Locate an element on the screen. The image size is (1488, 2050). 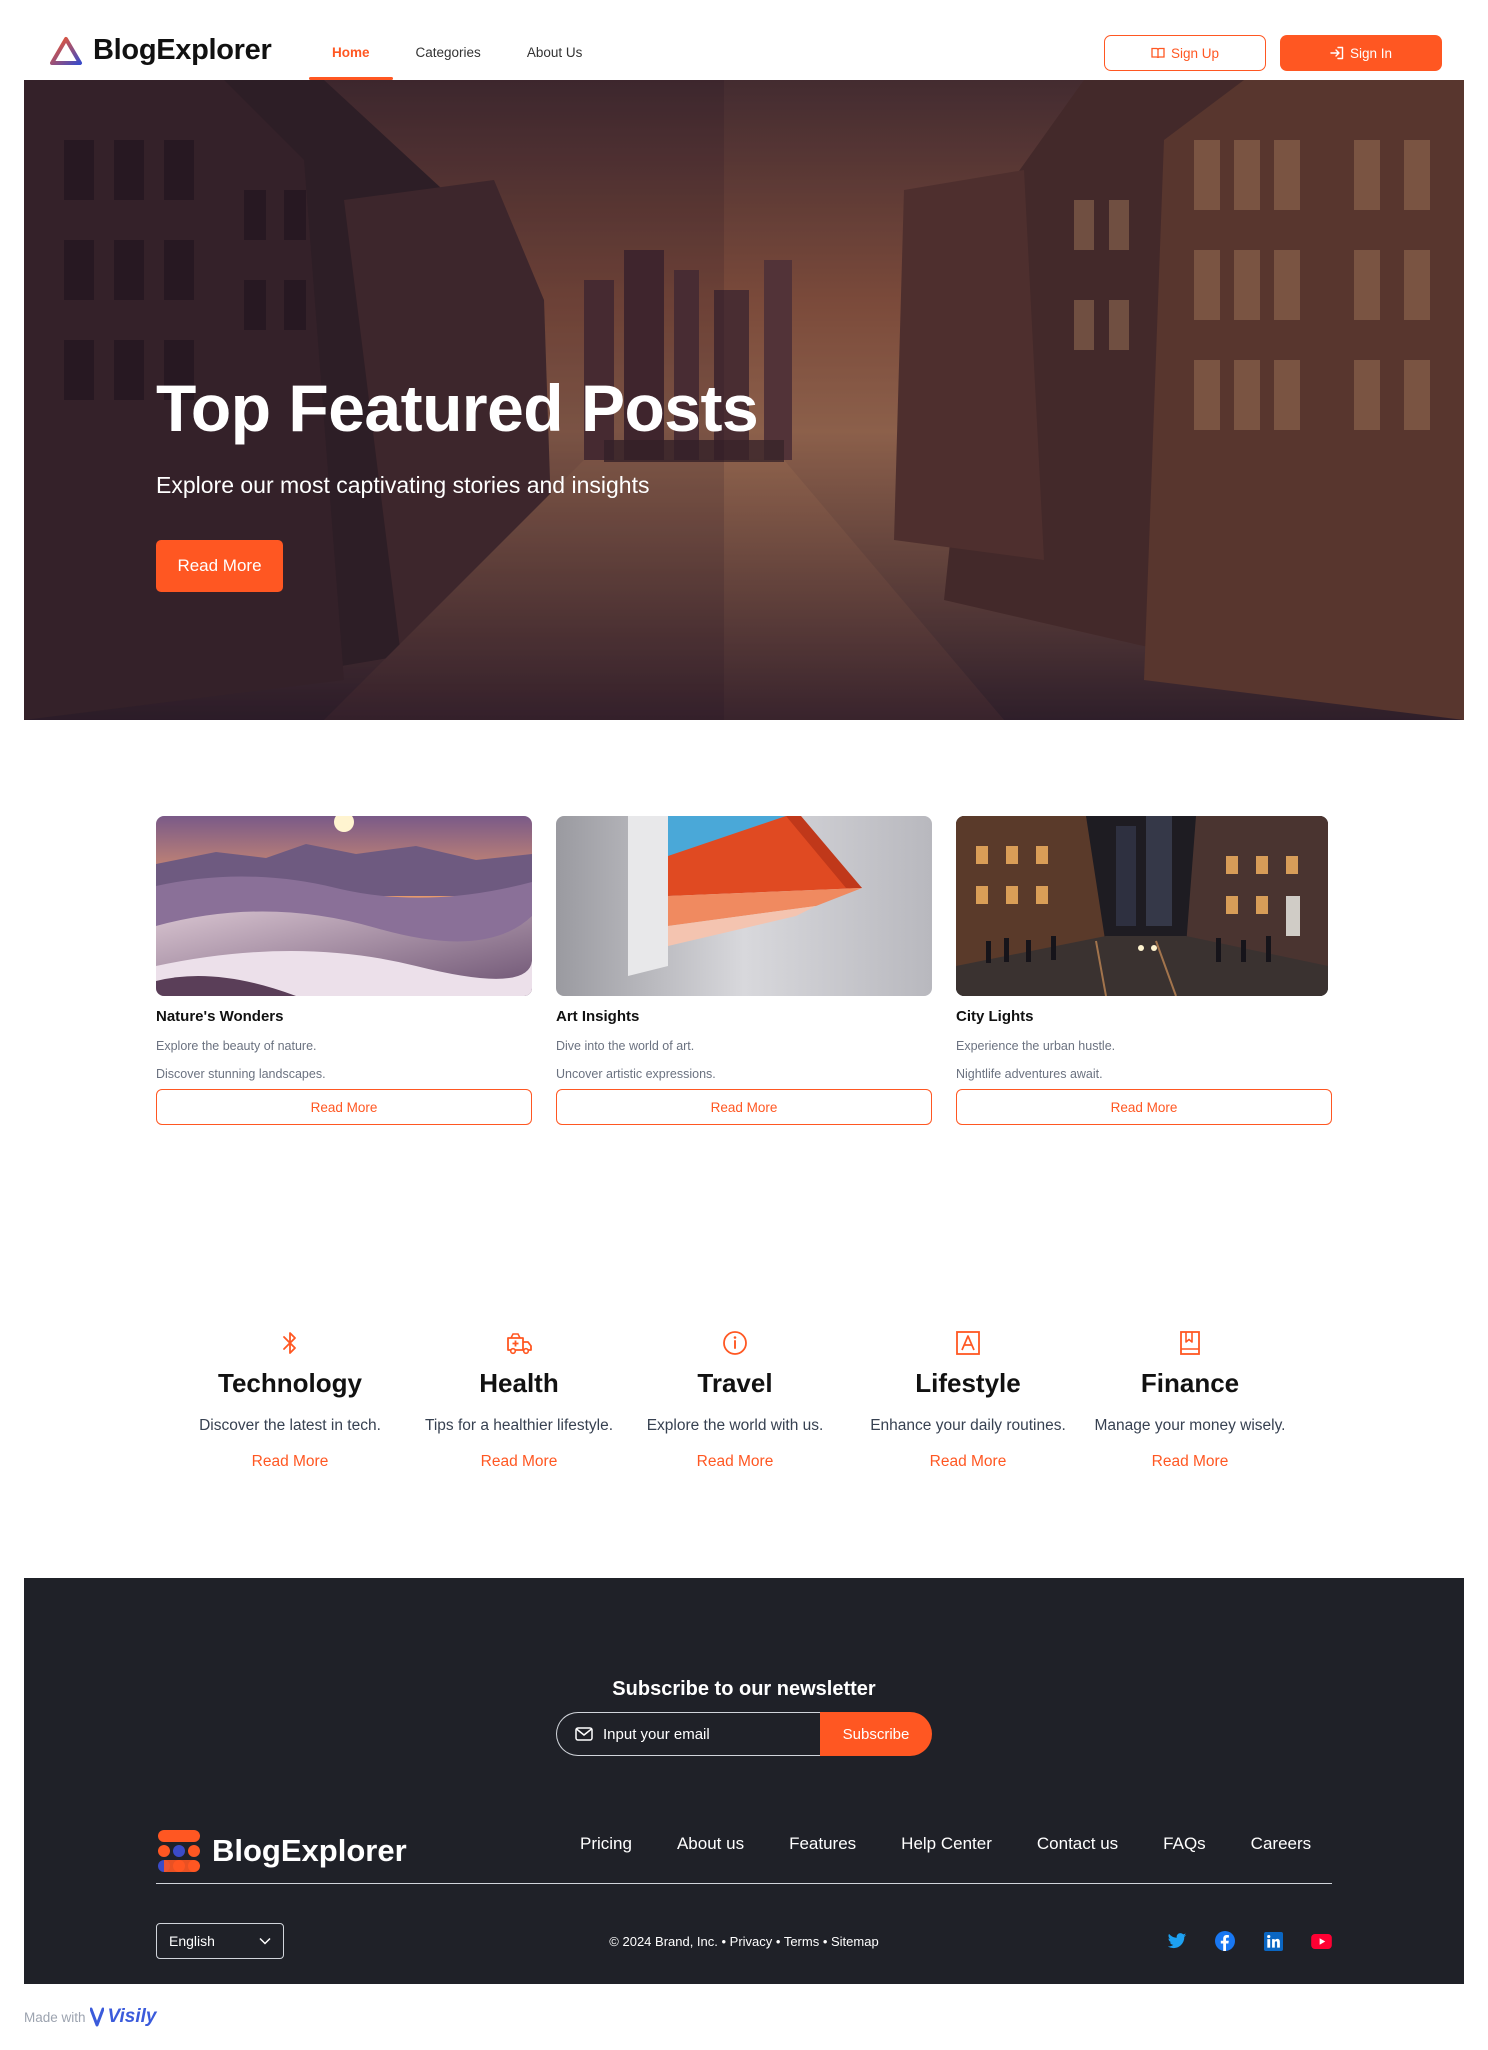
footer-brand-name: BlogExplorer is located at coordinates (309, 1850).